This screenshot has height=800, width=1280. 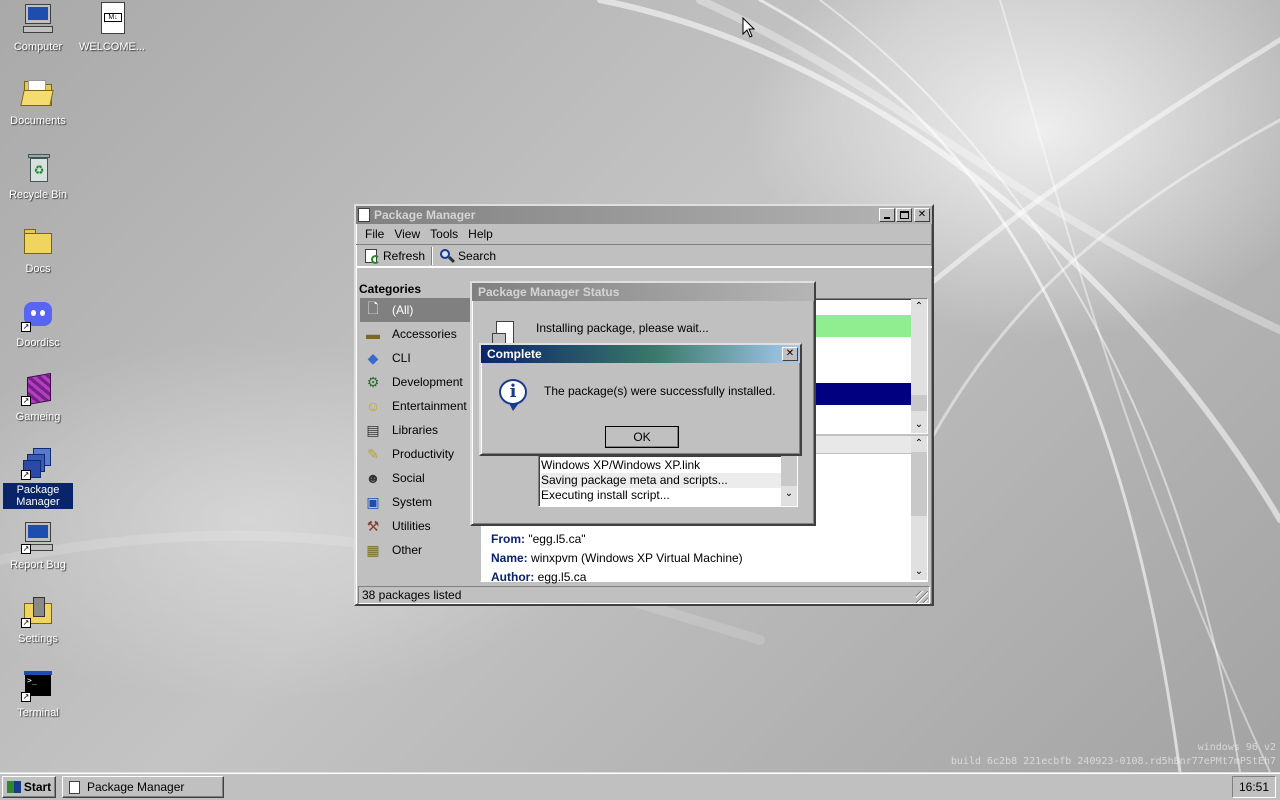 I want to click on category-label: Utilities, so click(x=411, y=526).